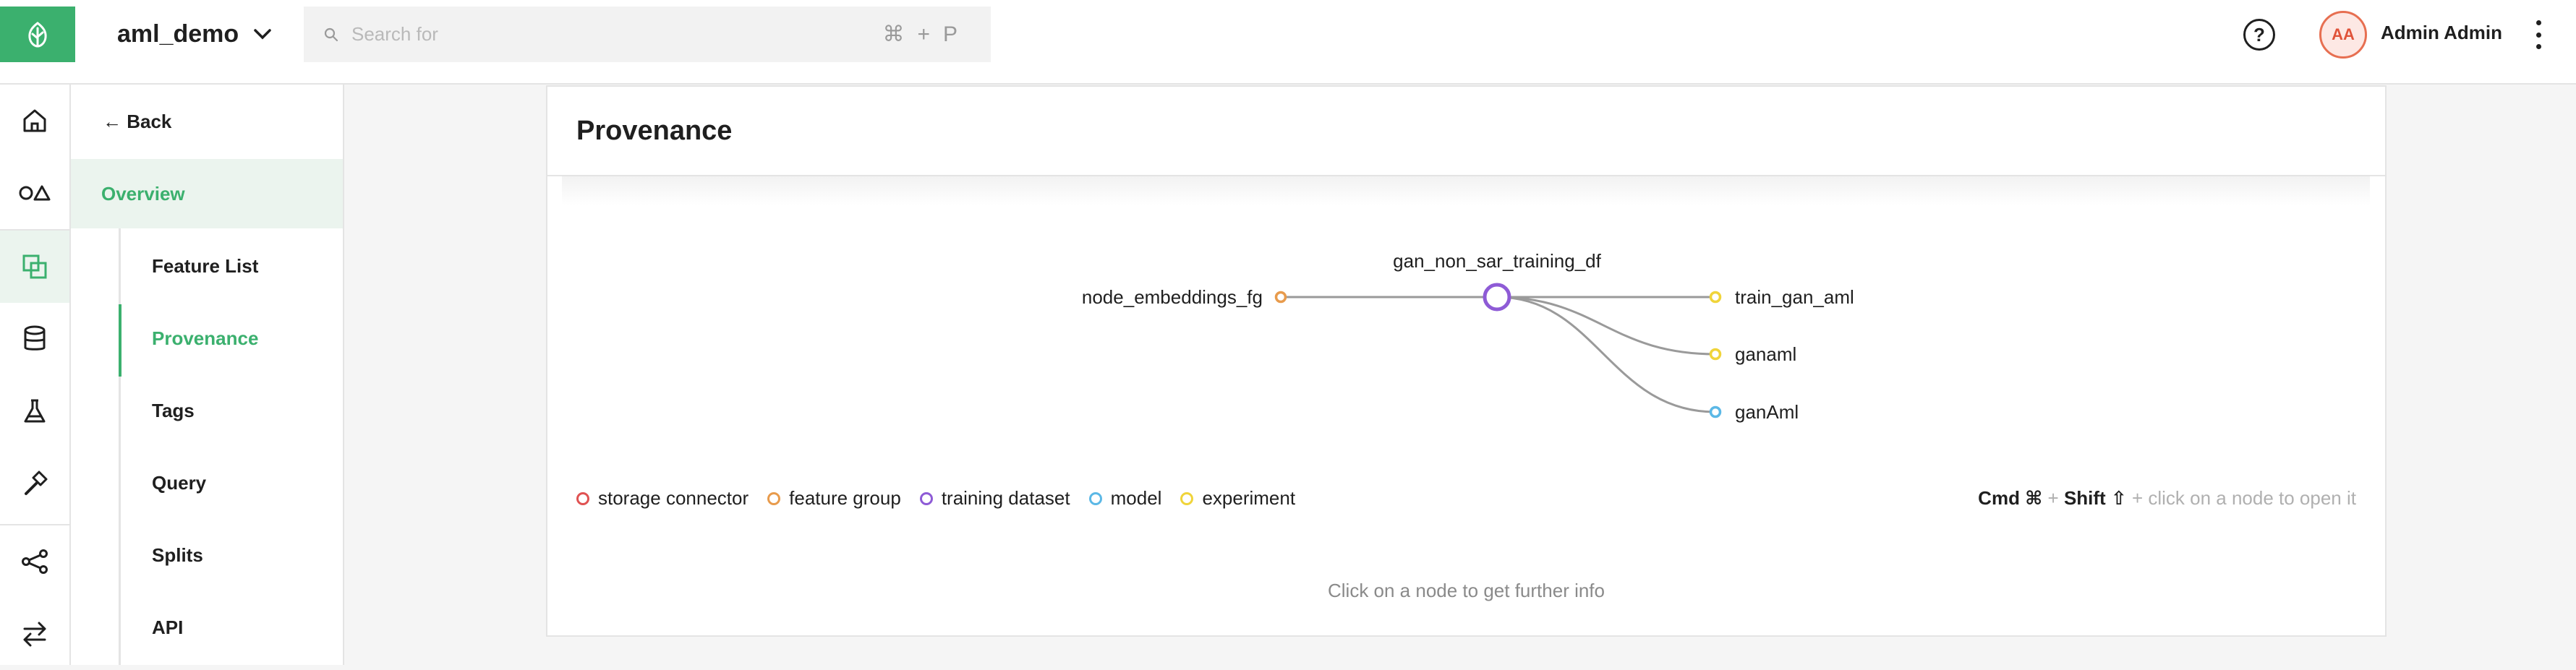 The image size is (2576, 670). I want to click on hopsworks-logo, so click(37, 34).